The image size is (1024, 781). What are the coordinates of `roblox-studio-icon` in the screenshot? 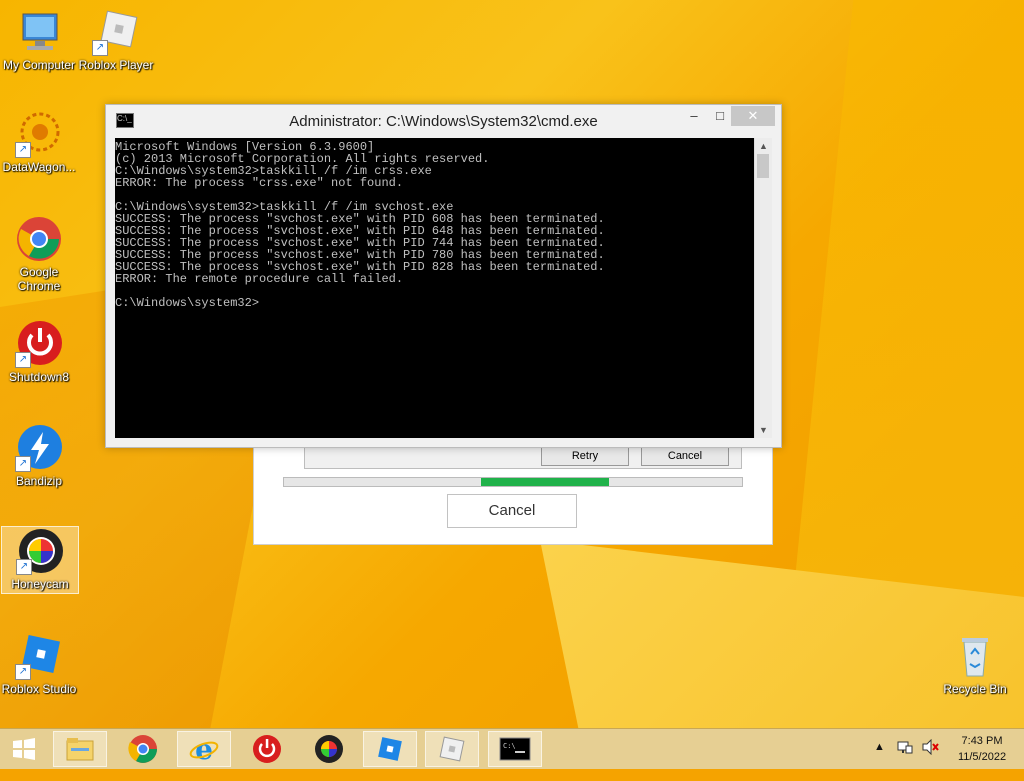 It's located at (390, 749).